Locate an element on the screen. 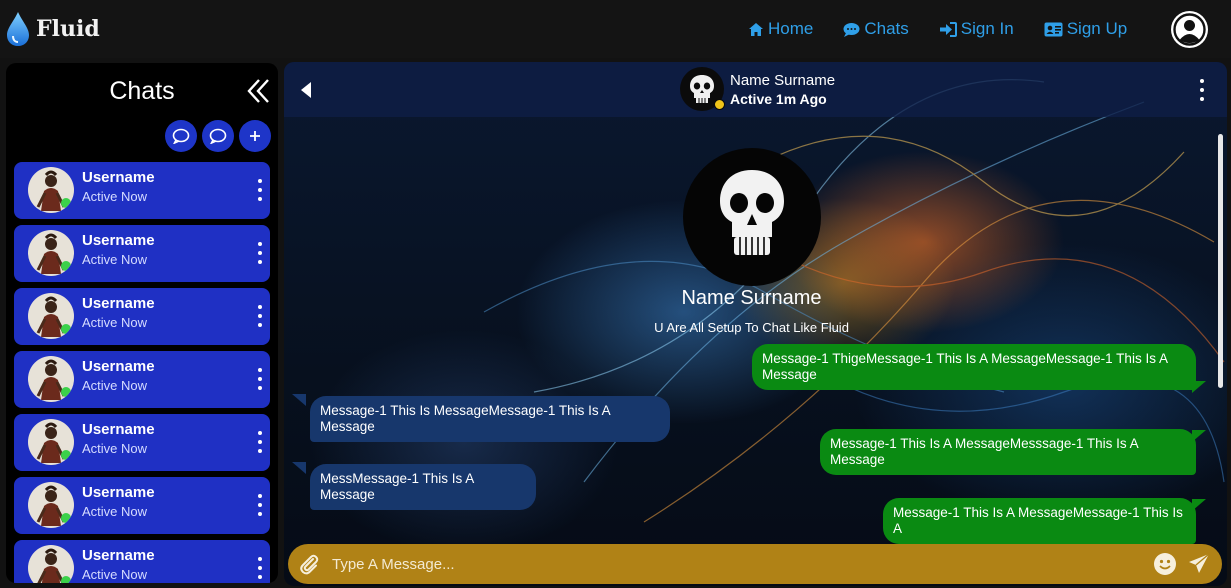 This screenshot has height=588, width=1231. new-group-button is located at coordinates (218, 136).